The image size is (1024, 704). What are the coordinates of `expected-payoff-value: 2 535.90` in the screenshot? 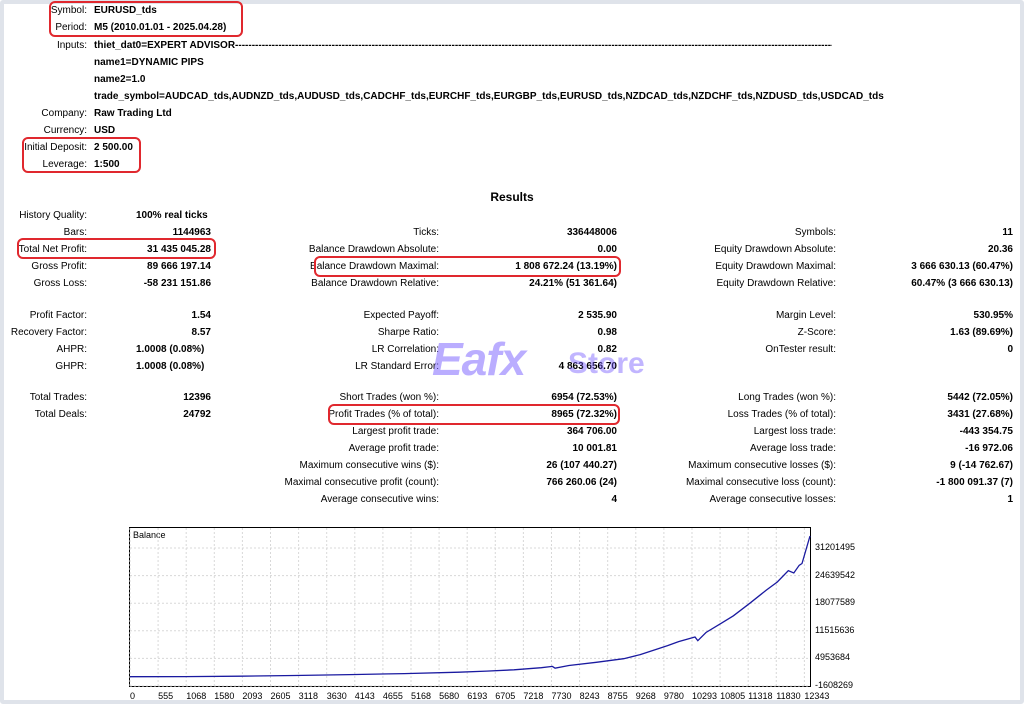 It's located at (597, 315).